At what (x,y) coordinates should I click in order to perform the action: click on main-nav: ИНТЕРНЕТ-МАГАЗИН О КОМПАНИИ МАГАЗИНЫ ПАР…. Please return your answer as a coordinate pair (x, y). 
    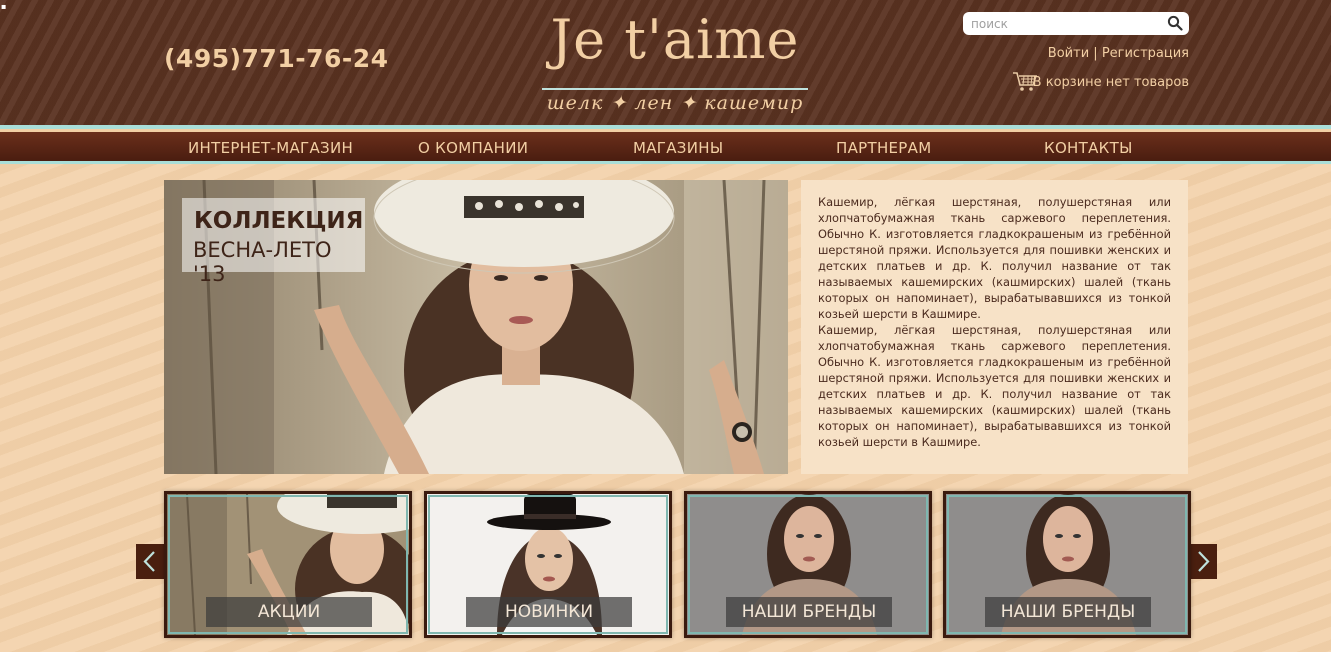
    Looking at the image, I should click on (665, 146).